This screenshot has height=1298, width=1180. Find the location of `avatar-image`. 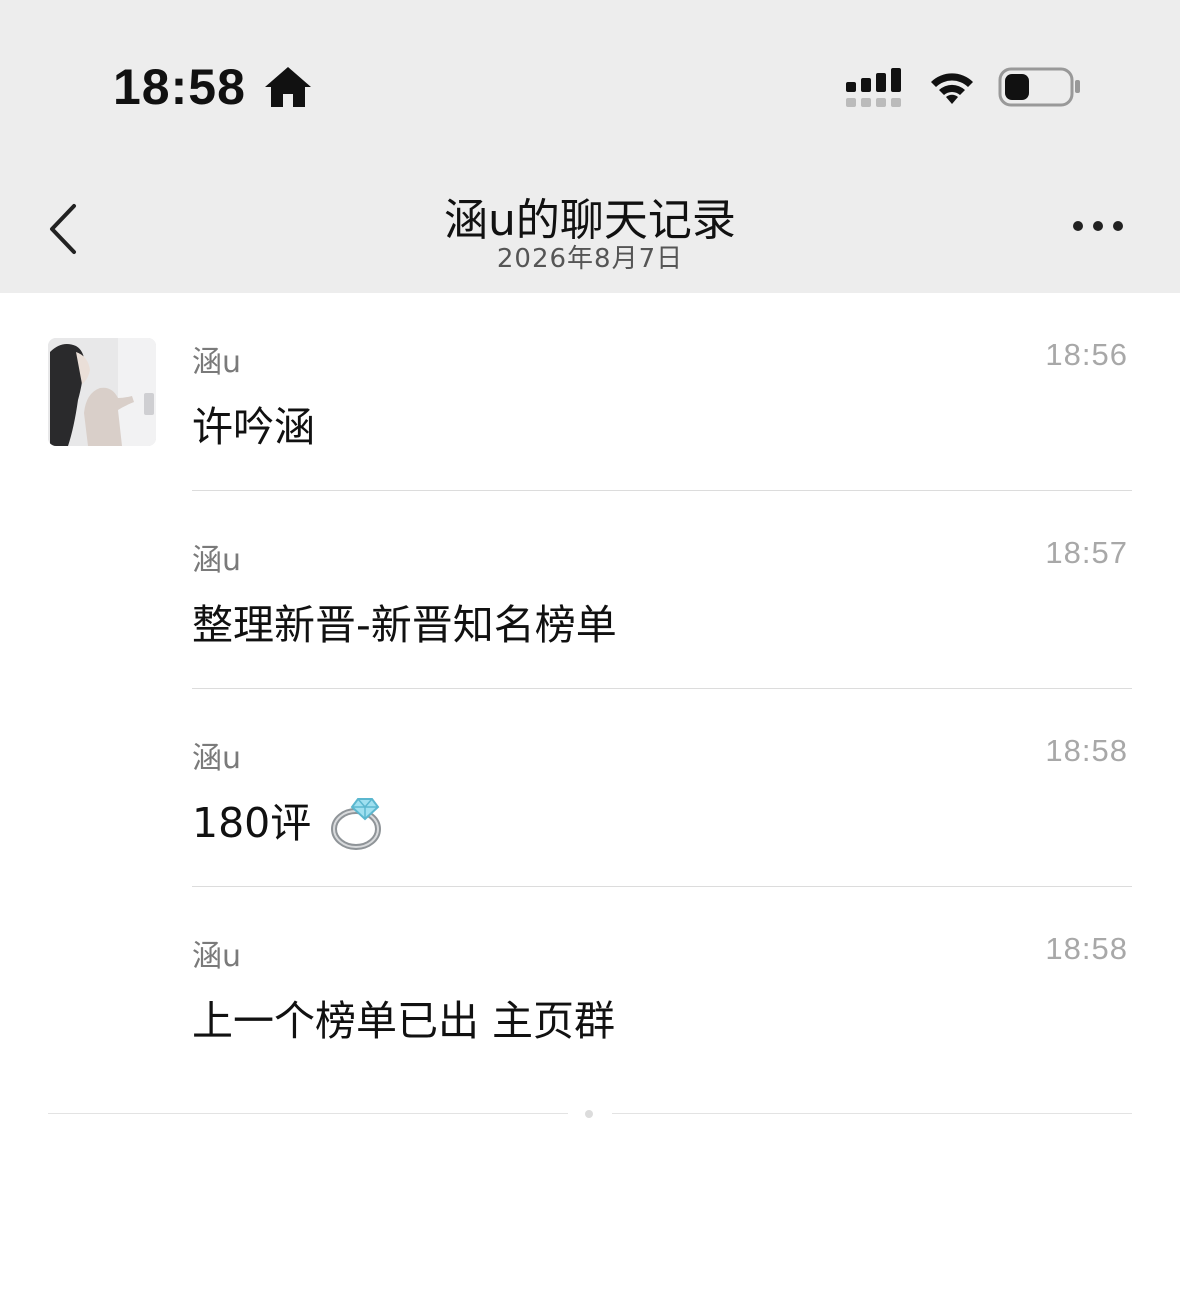

avatar-image is located at coordinates (102, 392).